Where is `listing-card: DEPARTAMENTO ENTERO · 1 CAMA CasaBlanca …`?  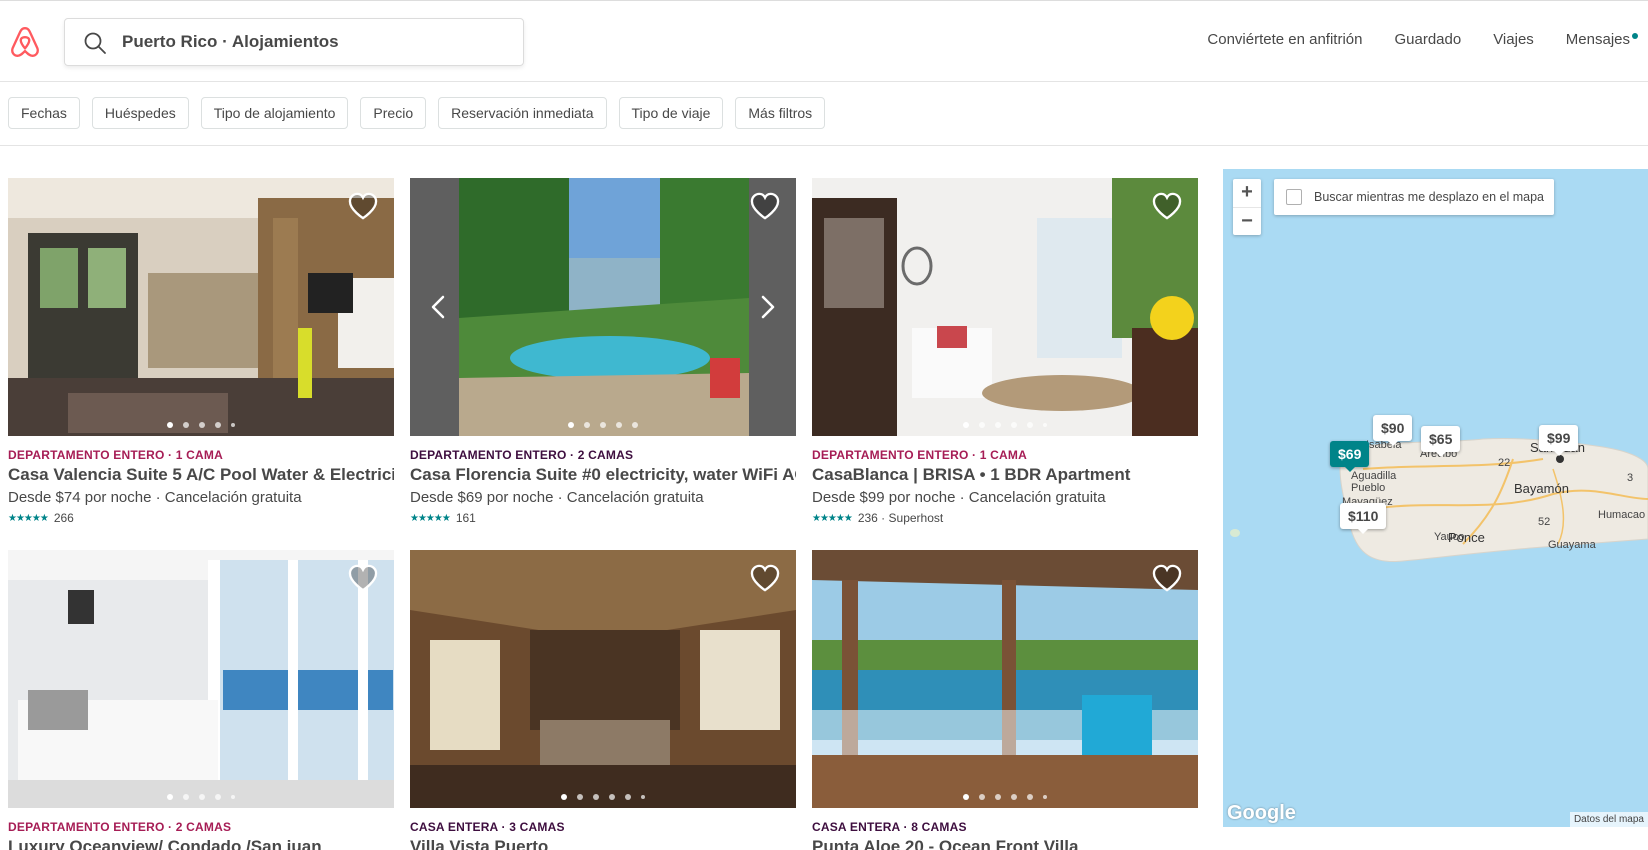
listing-card: DEPARTAMENTO ENTERO · 1 CAMA CasaBlanca … is located at coordinates (1005, 351).